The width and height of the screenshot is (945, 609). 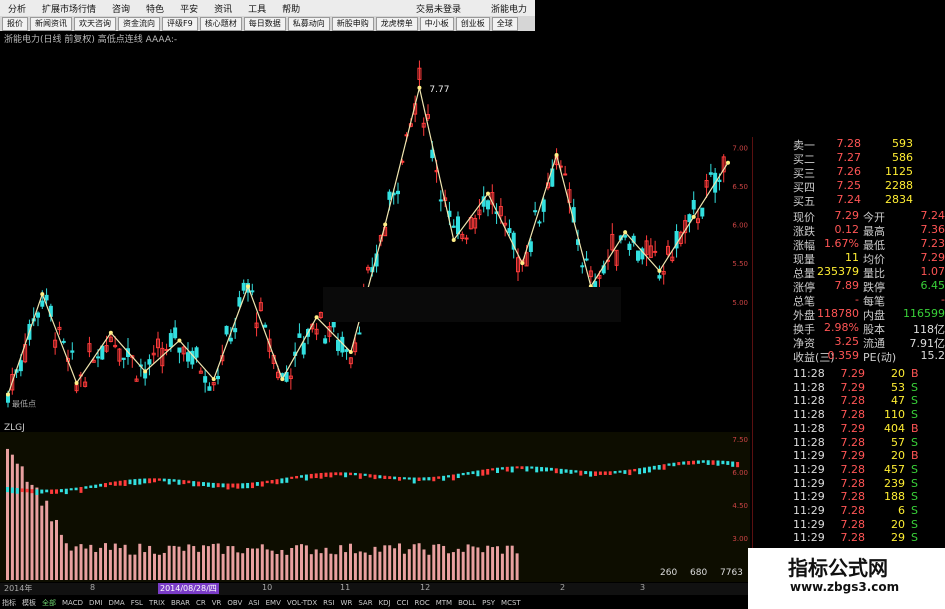 What do you see at coordinates (352, 23) in the screenshot?
I see `toolbar-button: 新股申购` at bounding box center [352, 23].